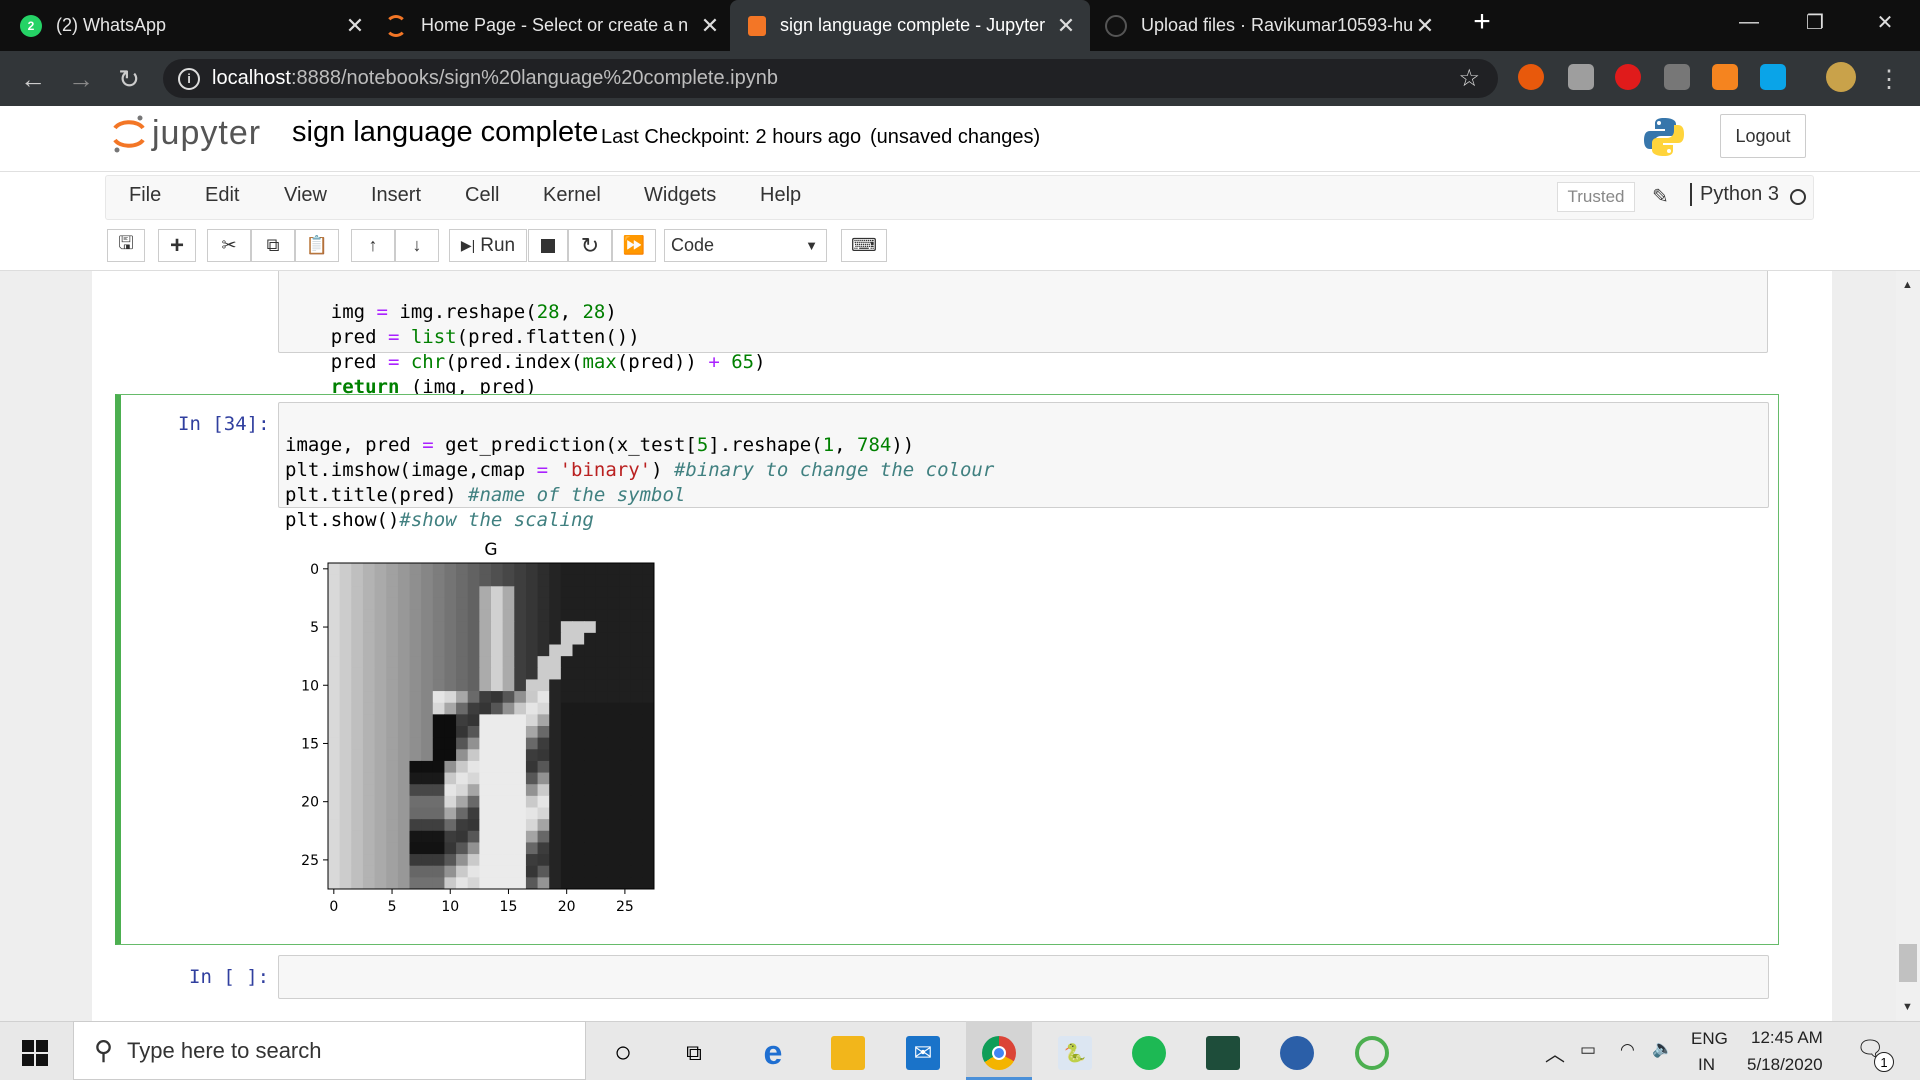  What do you see at coordinates (634, 245) in the screenshot?
I see `restart-run-all-button: ⏩` at bounding box center [634, 245].